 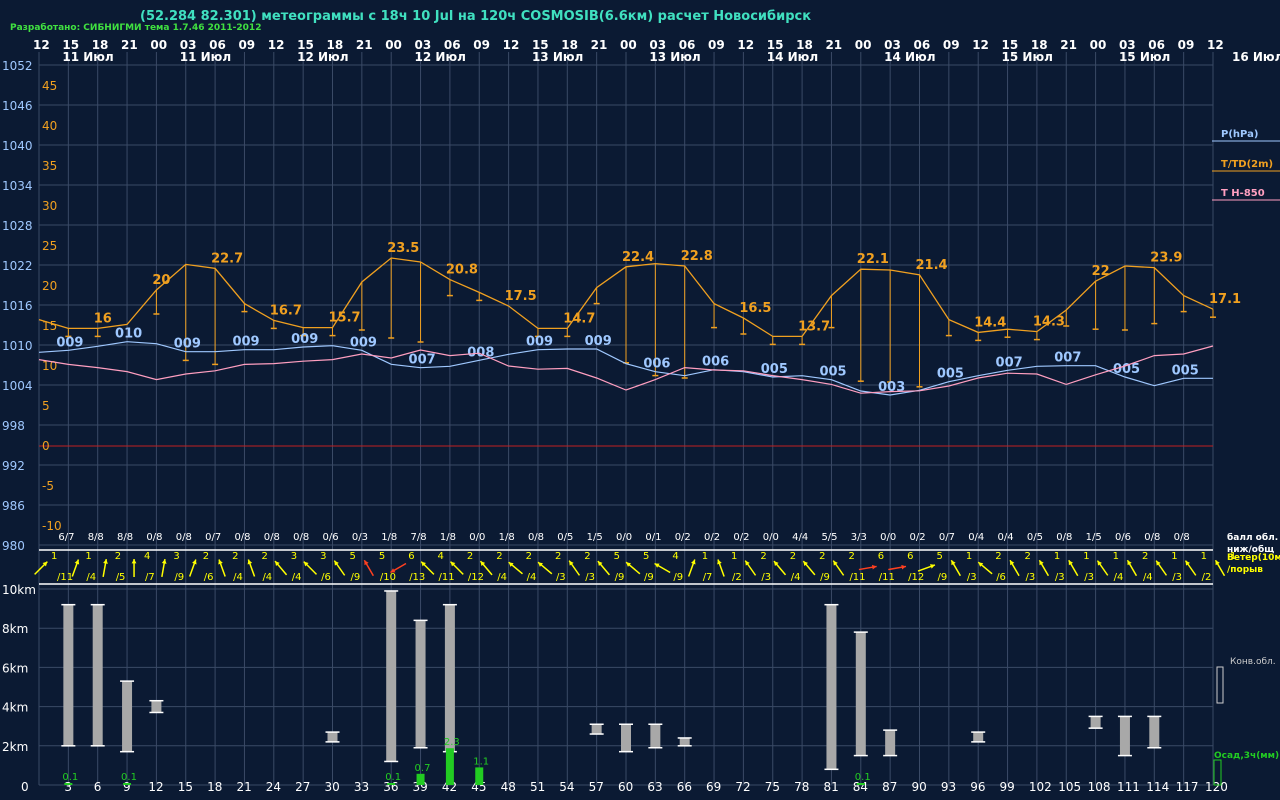 I want to click on temperature-label: 14.4, so click(x=990, y=322).